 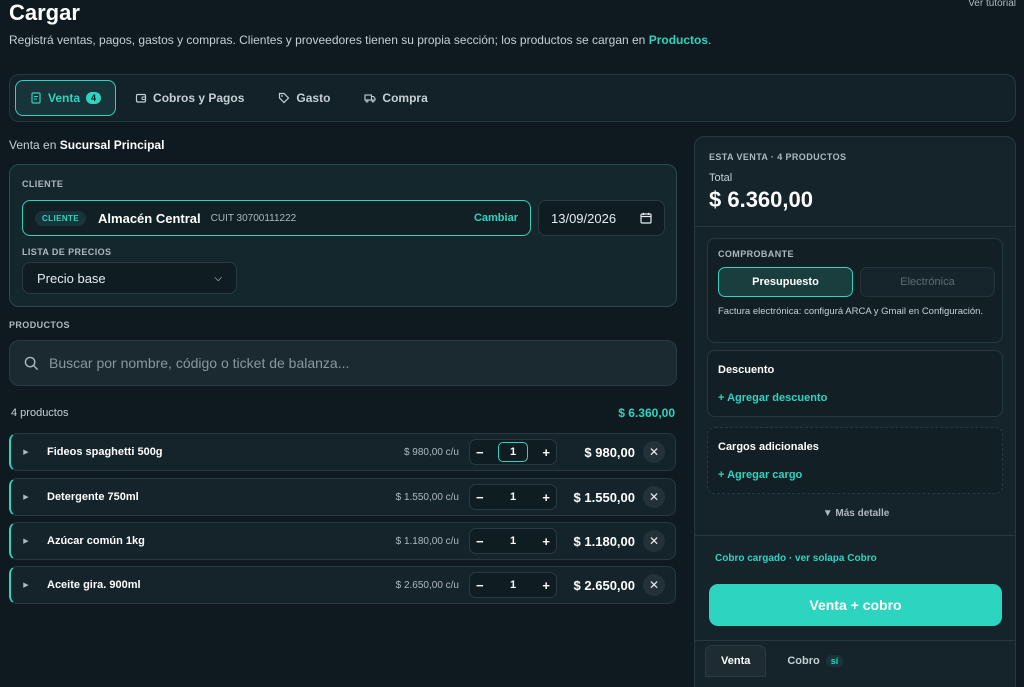 What do you see at coordinates (36, 98) in the screenshot?
I see `receipt-icon` at bounding box center [36, 98].